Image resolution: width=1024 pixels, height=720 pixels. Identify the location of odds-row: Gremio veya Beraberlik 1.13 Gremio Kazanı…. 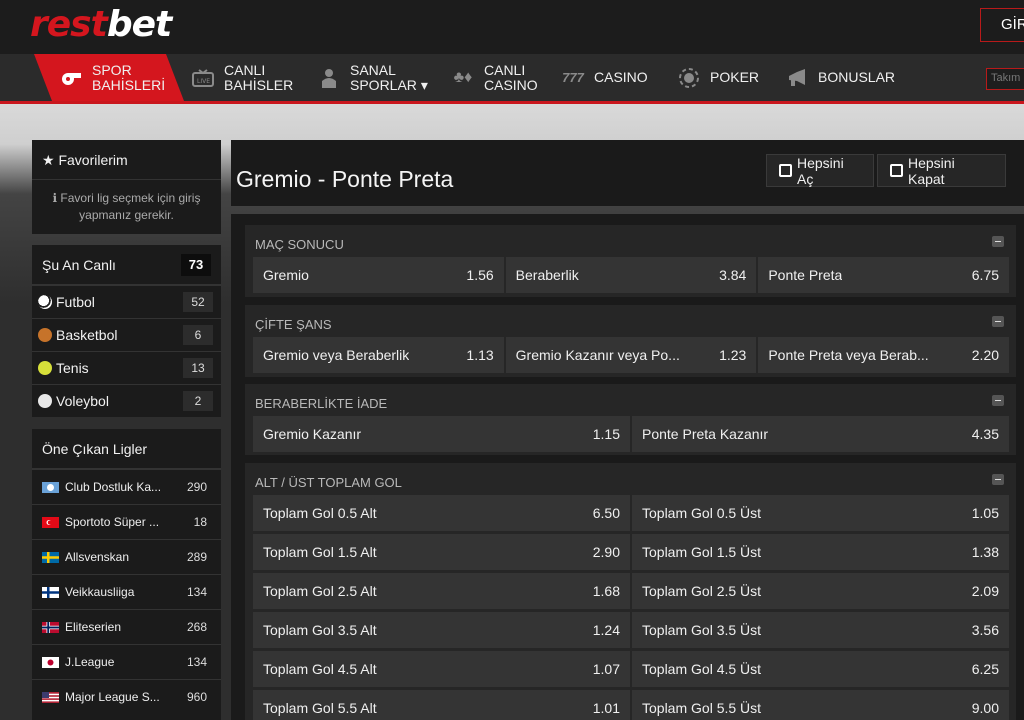
(630, 356).